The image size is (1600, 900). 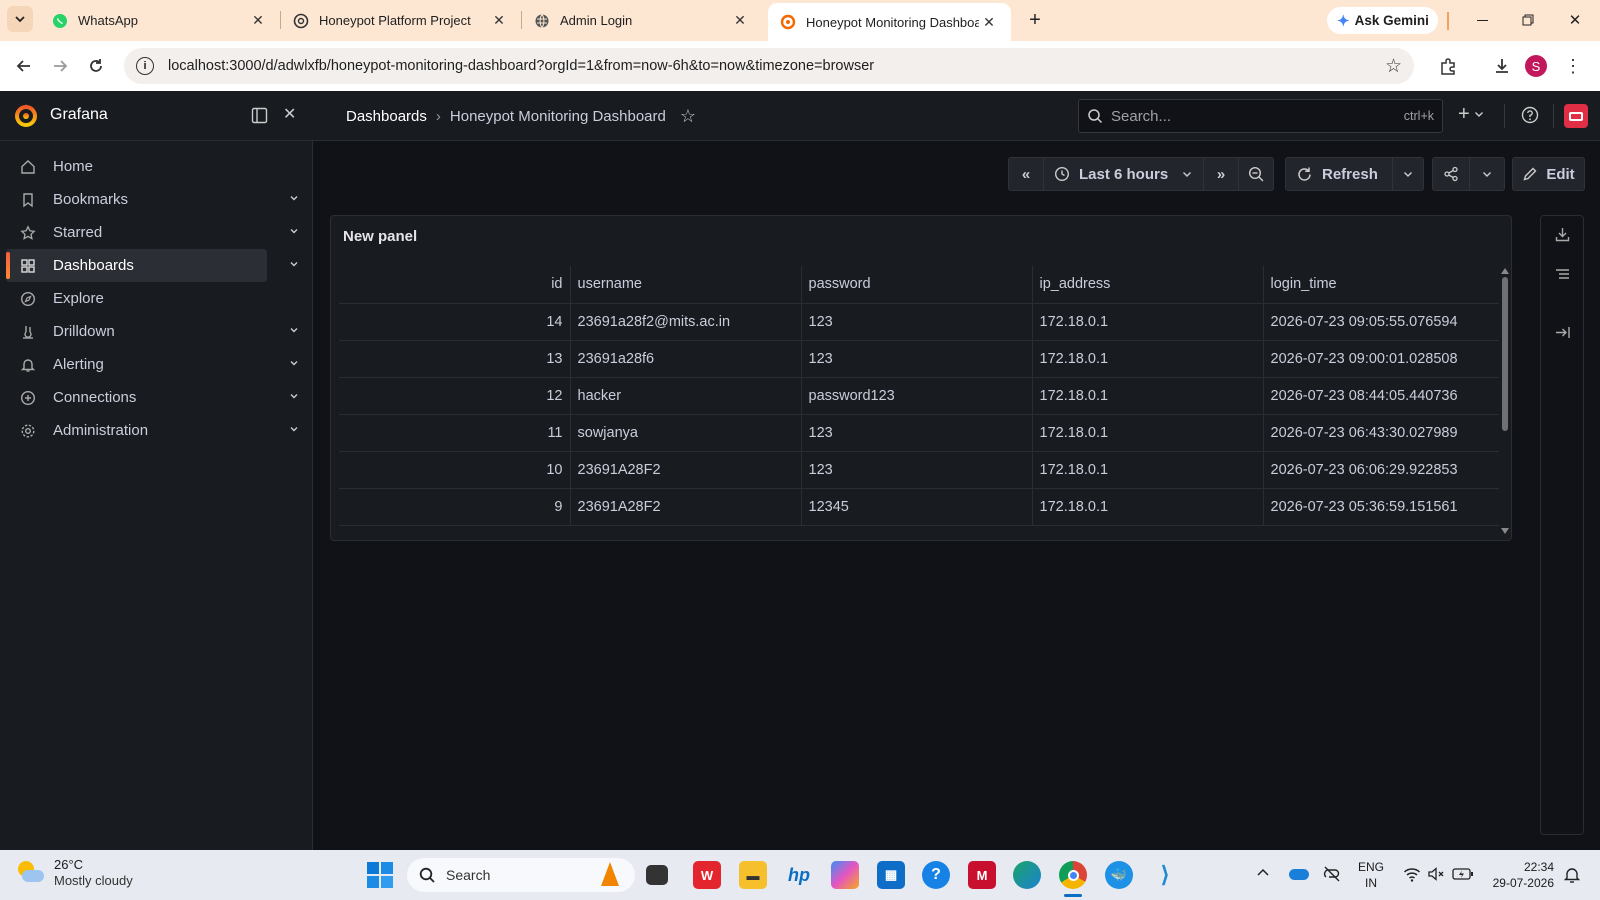 What do you see at coordinates (1471, 114) in the screenshot?
I see `add-new-button: +` at bounding box center [1471, 114].